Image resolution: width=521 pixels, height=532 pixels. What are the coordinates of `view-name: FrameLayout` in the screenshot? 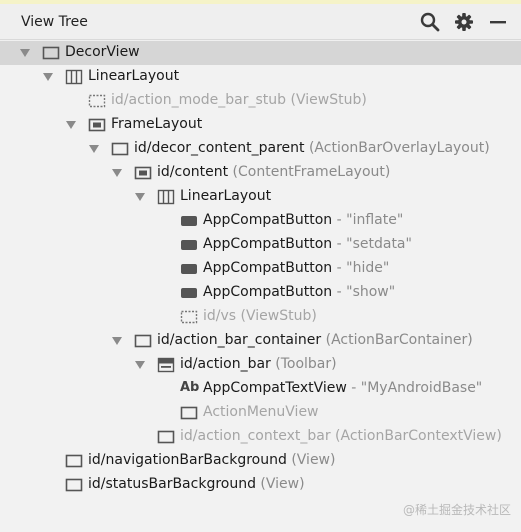 It's located at (157, 124).